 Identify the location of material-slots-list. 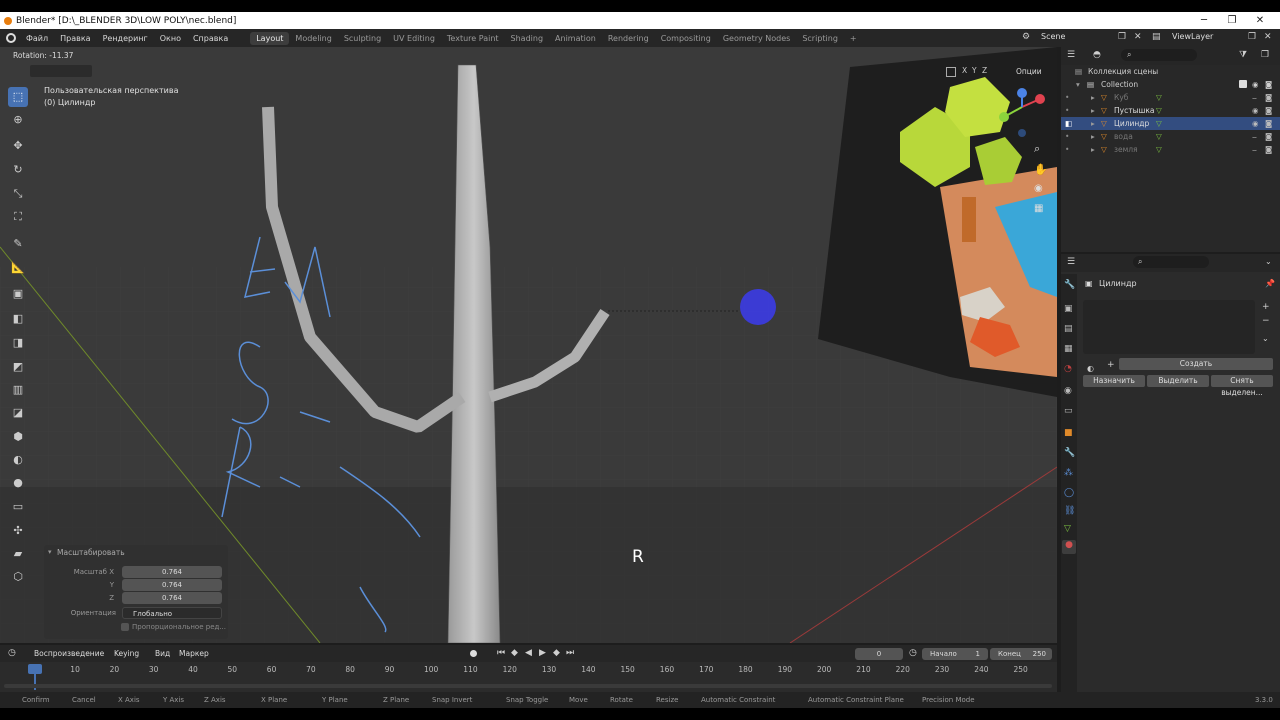
(1169, 327).